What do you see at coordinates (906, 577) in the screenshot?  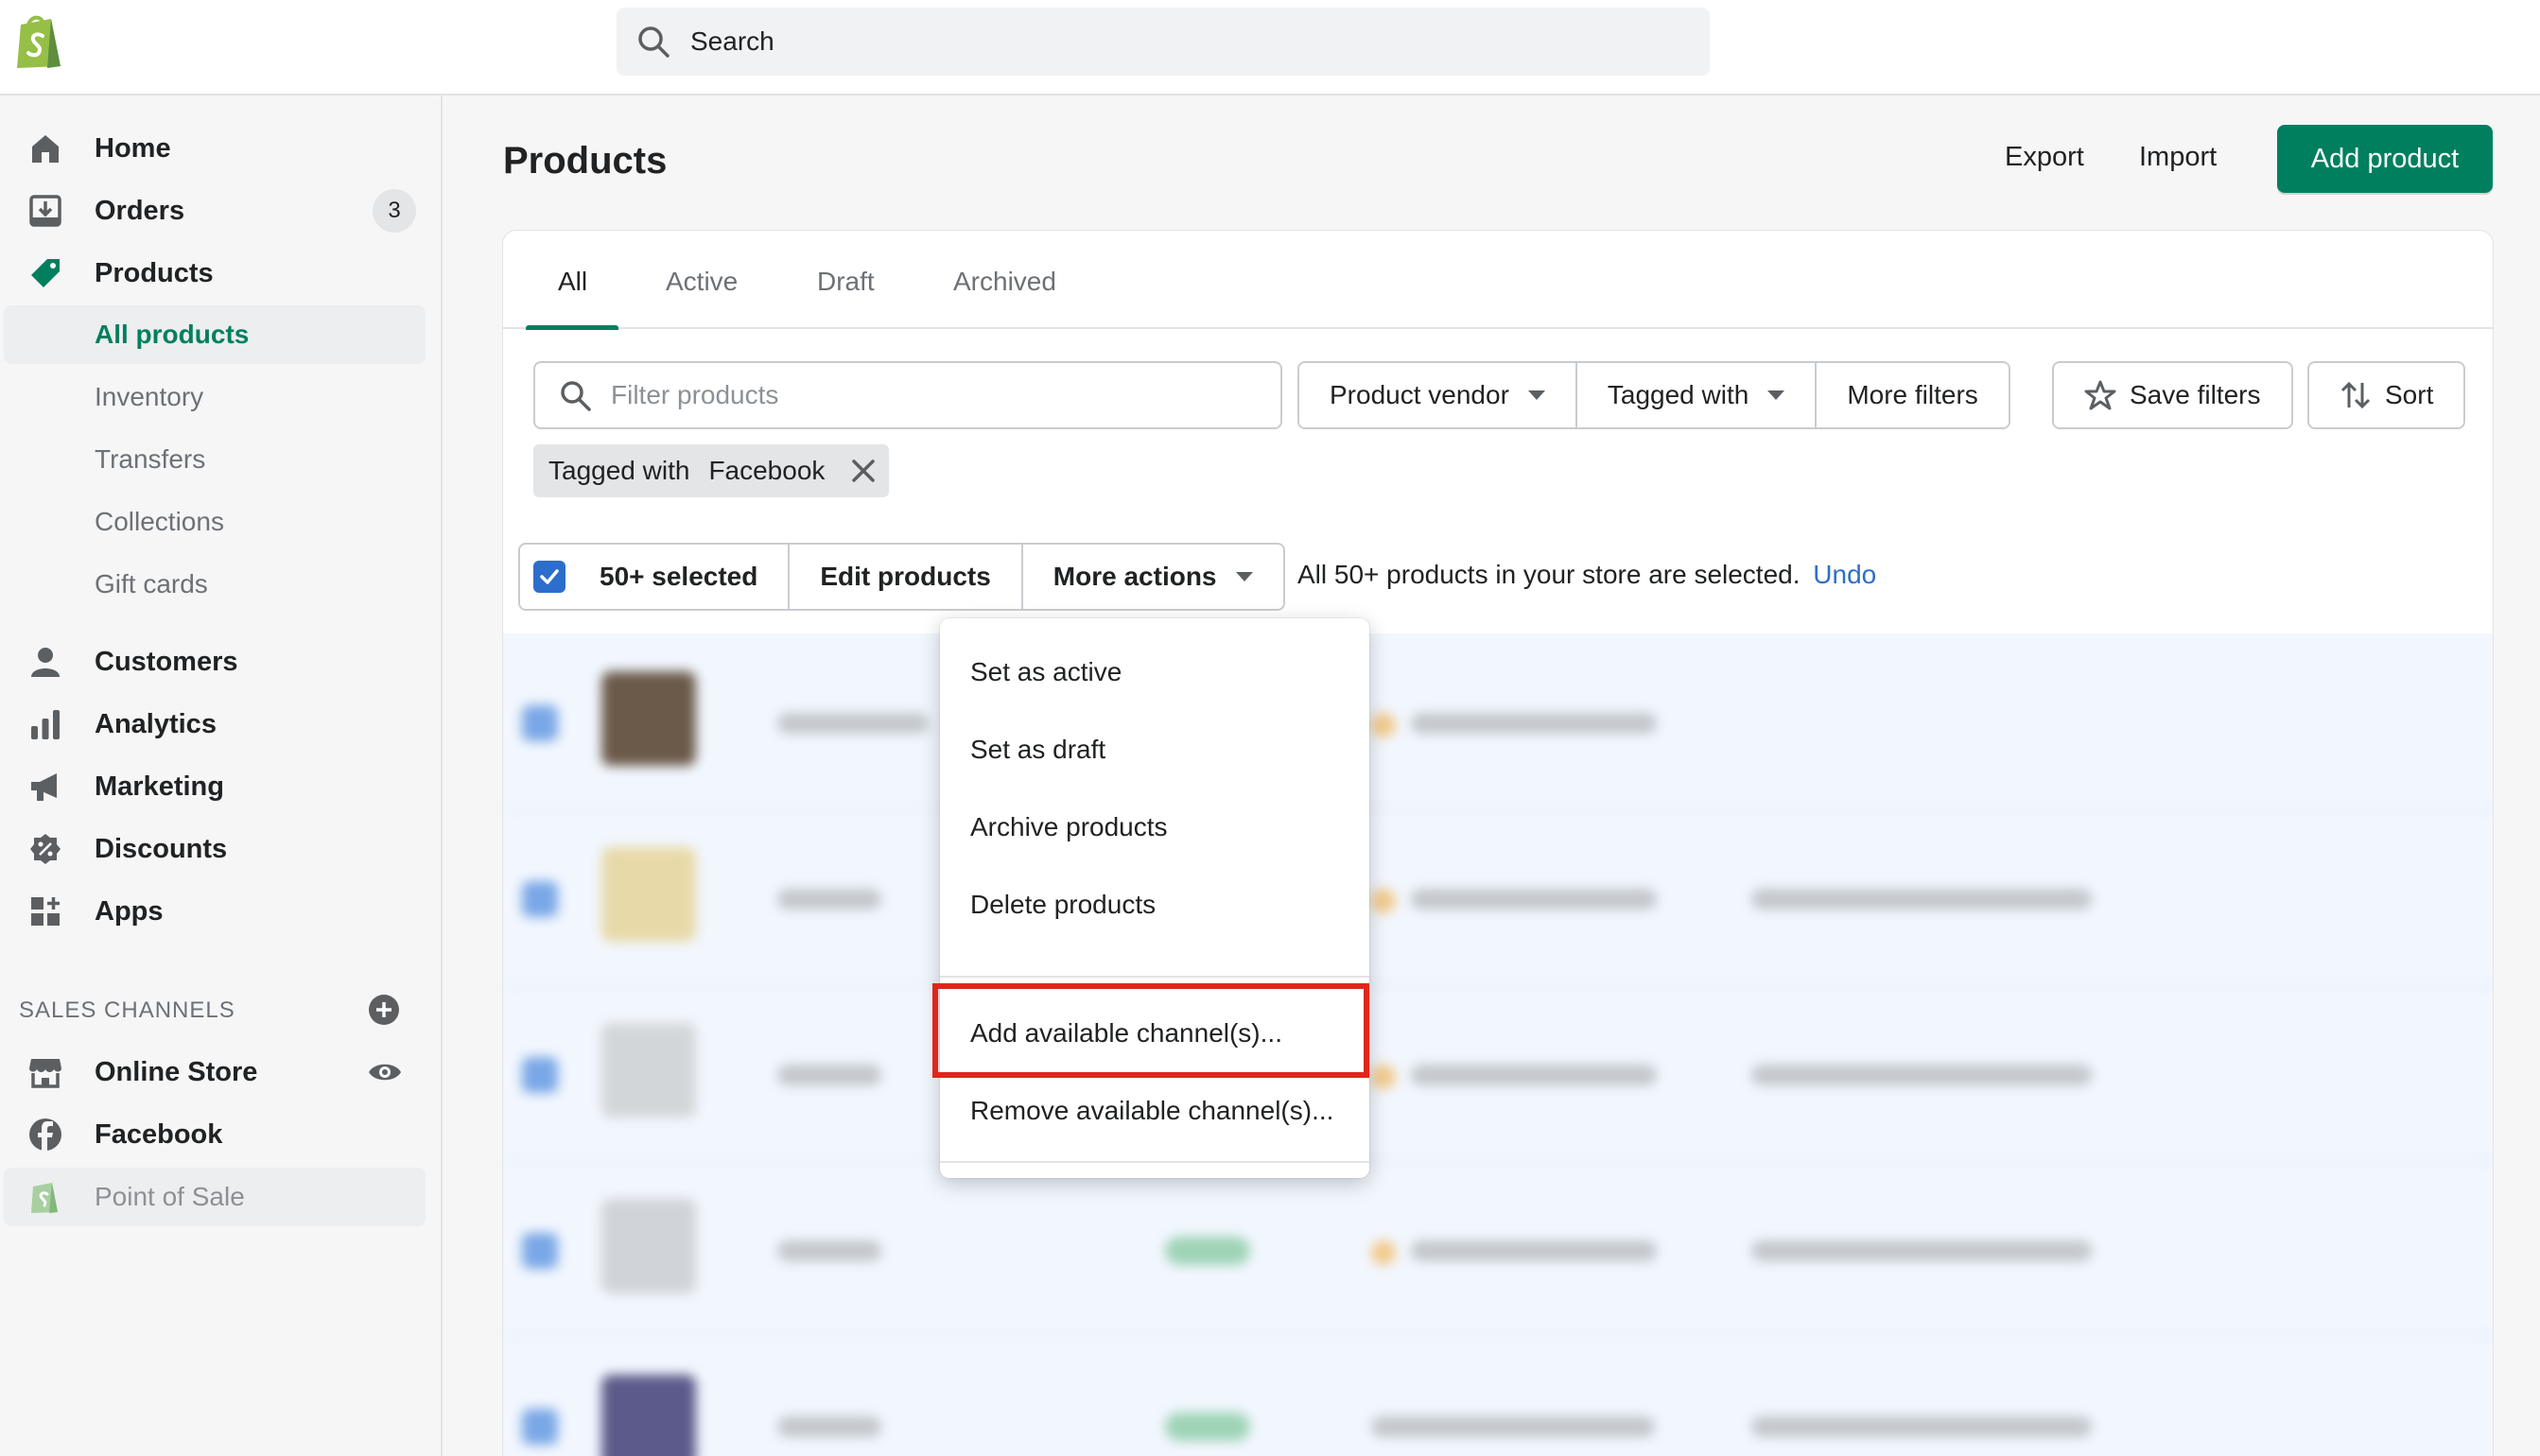 I see `edit-products-button: Edit products` at bounding box center [906, 577].